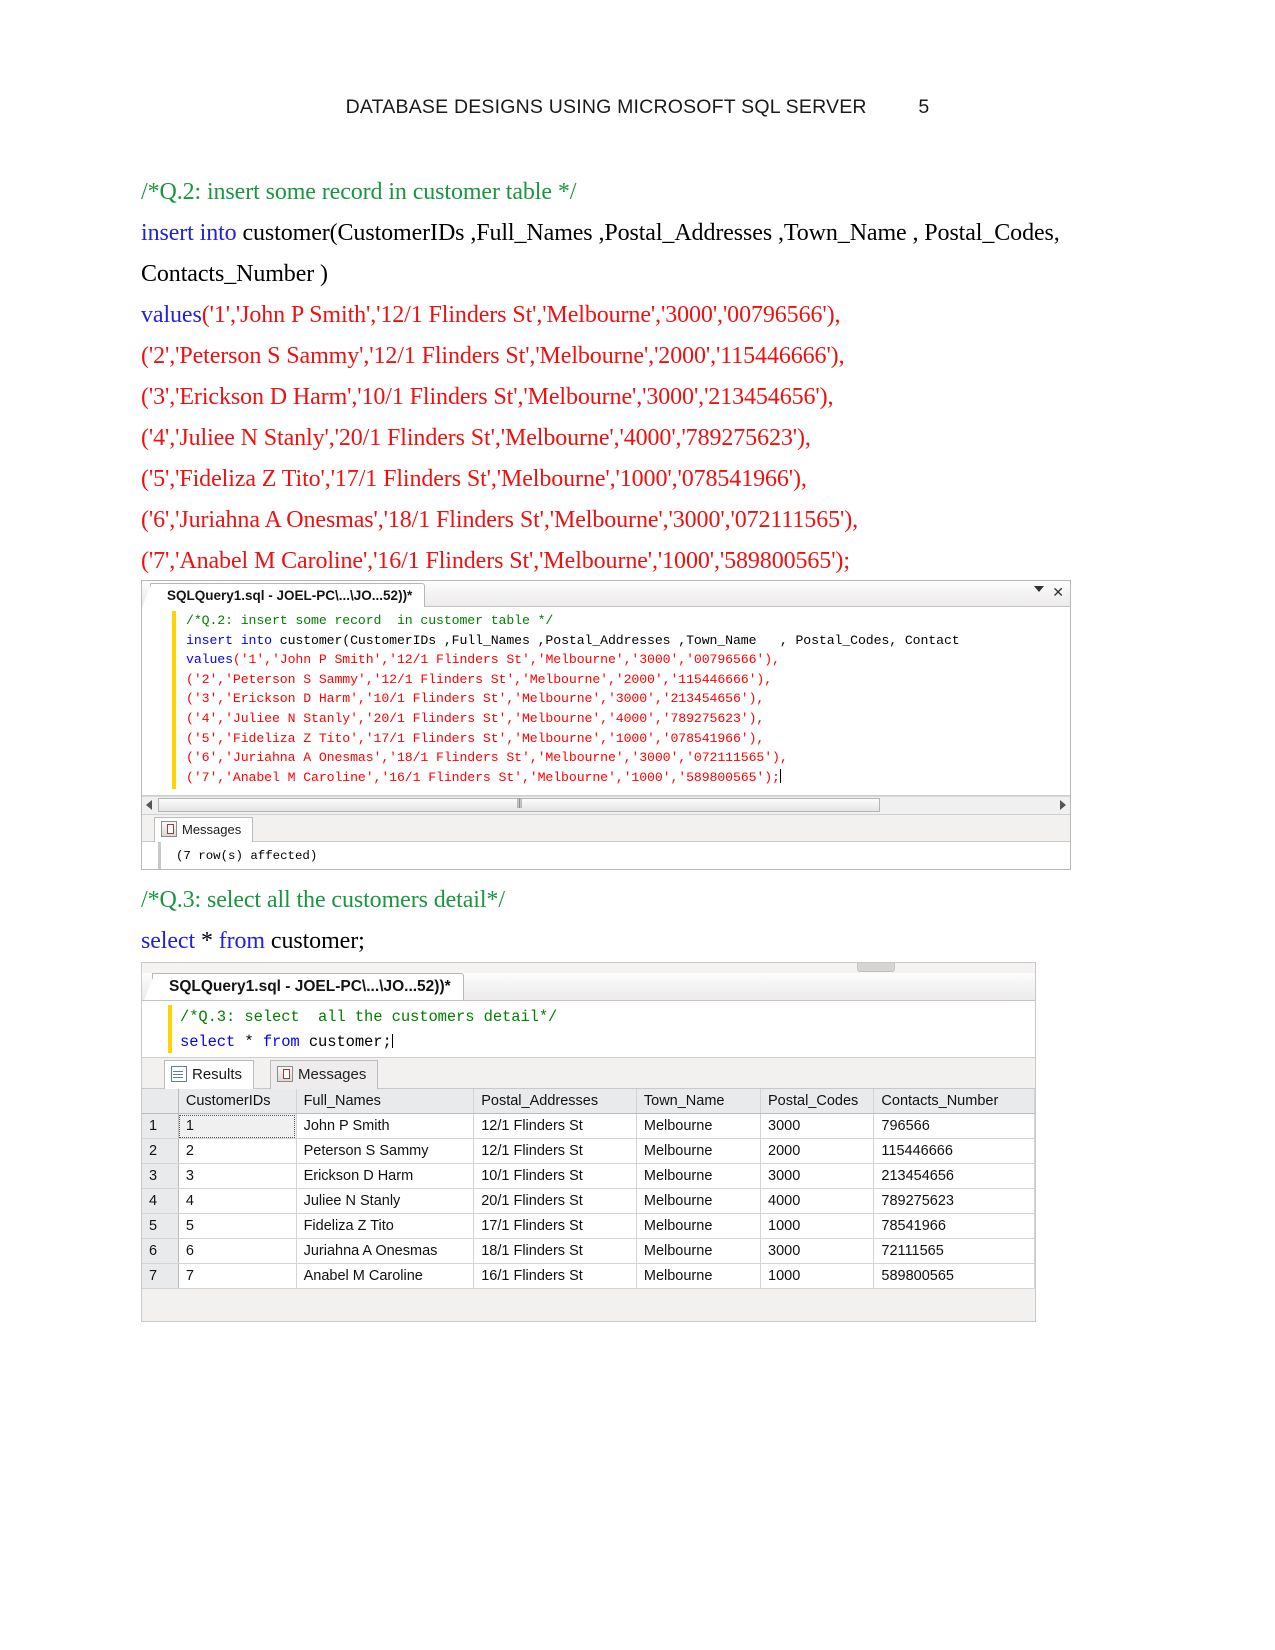 This screenshot has height=1650, width=1275. I want to click on output-tabstrip-2: Results Messages, so click(588, 1073).